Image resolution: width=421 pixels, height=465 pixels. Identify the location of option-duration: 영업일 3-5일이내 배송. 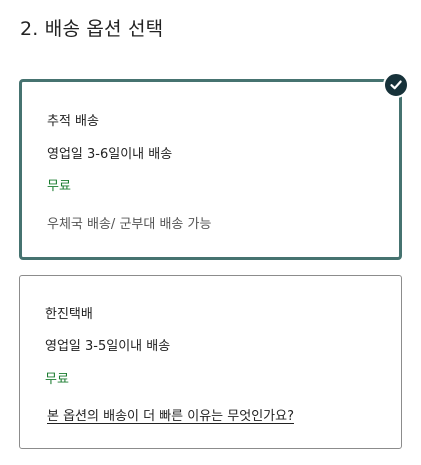
(108, 346).